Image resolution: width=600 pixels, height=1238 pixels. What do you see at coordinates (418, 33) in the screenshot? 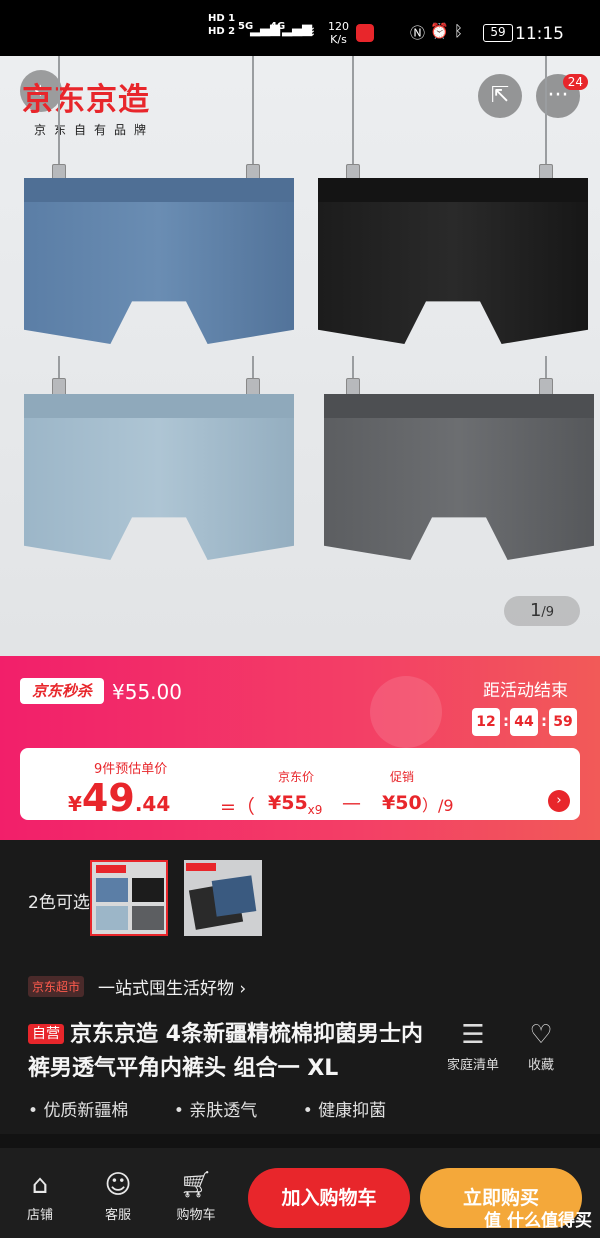
I see `nfc-icon: Ⓝ` at bounding box center [418, 33].